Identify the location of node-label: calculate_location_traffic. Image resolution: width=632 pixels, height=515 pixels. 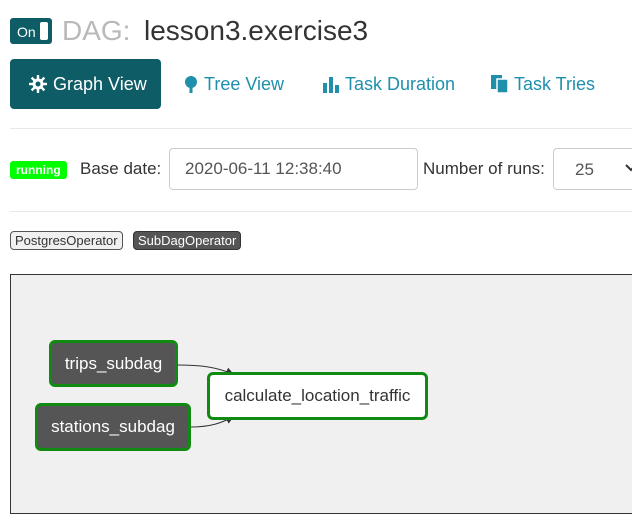
(317, 395).